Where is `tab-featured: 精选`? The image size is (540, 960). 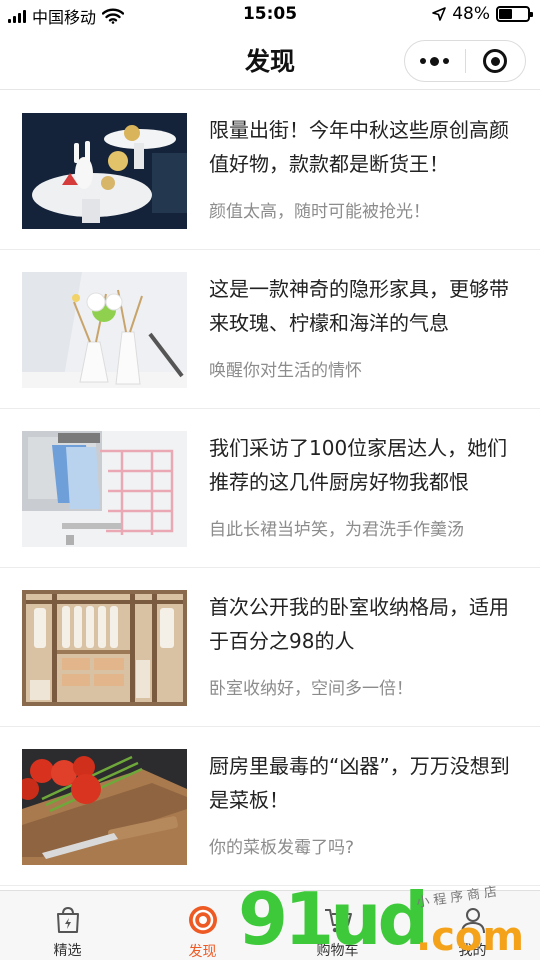
tab-featured: 精选 is located at coordinates (67, 925).